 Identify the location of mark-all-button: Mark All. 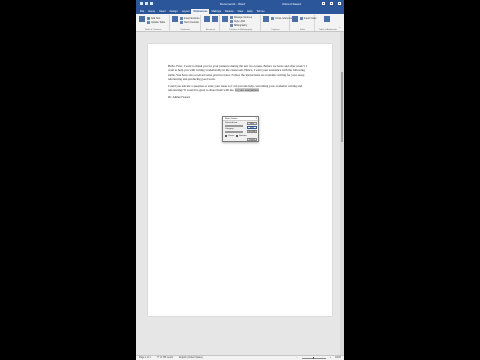
(252, 131).